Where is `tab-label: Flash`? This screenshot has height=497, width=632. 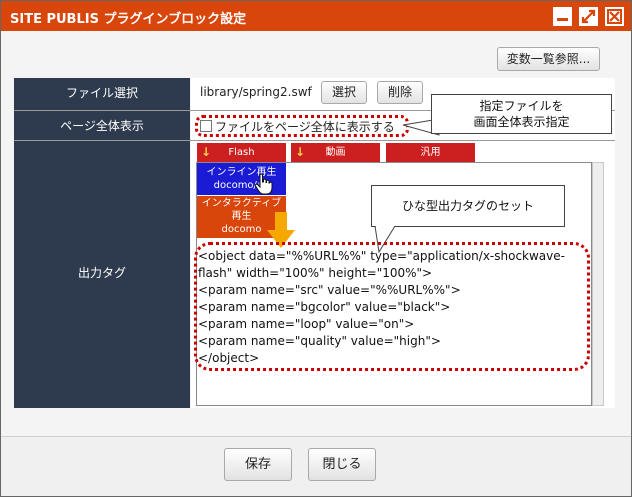
tab-label: Flash is located at coordinates (241, 152).